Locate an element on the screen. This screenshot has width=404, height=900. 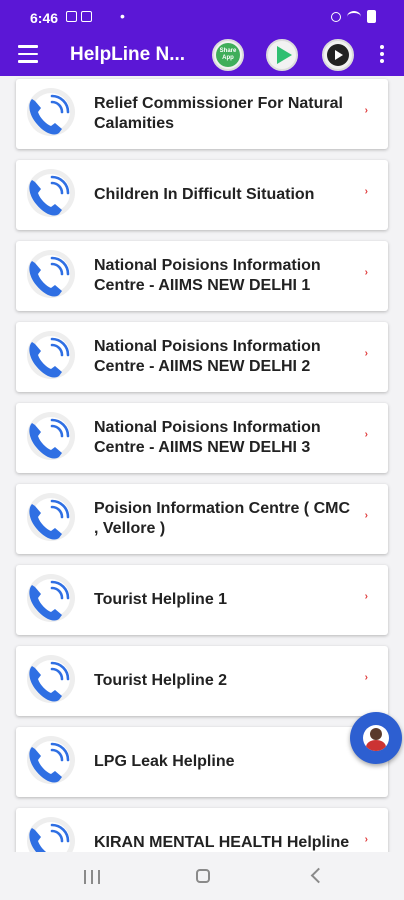
helpline-card: Tourist Helpline 2 › is located at coordinates (202, 681).